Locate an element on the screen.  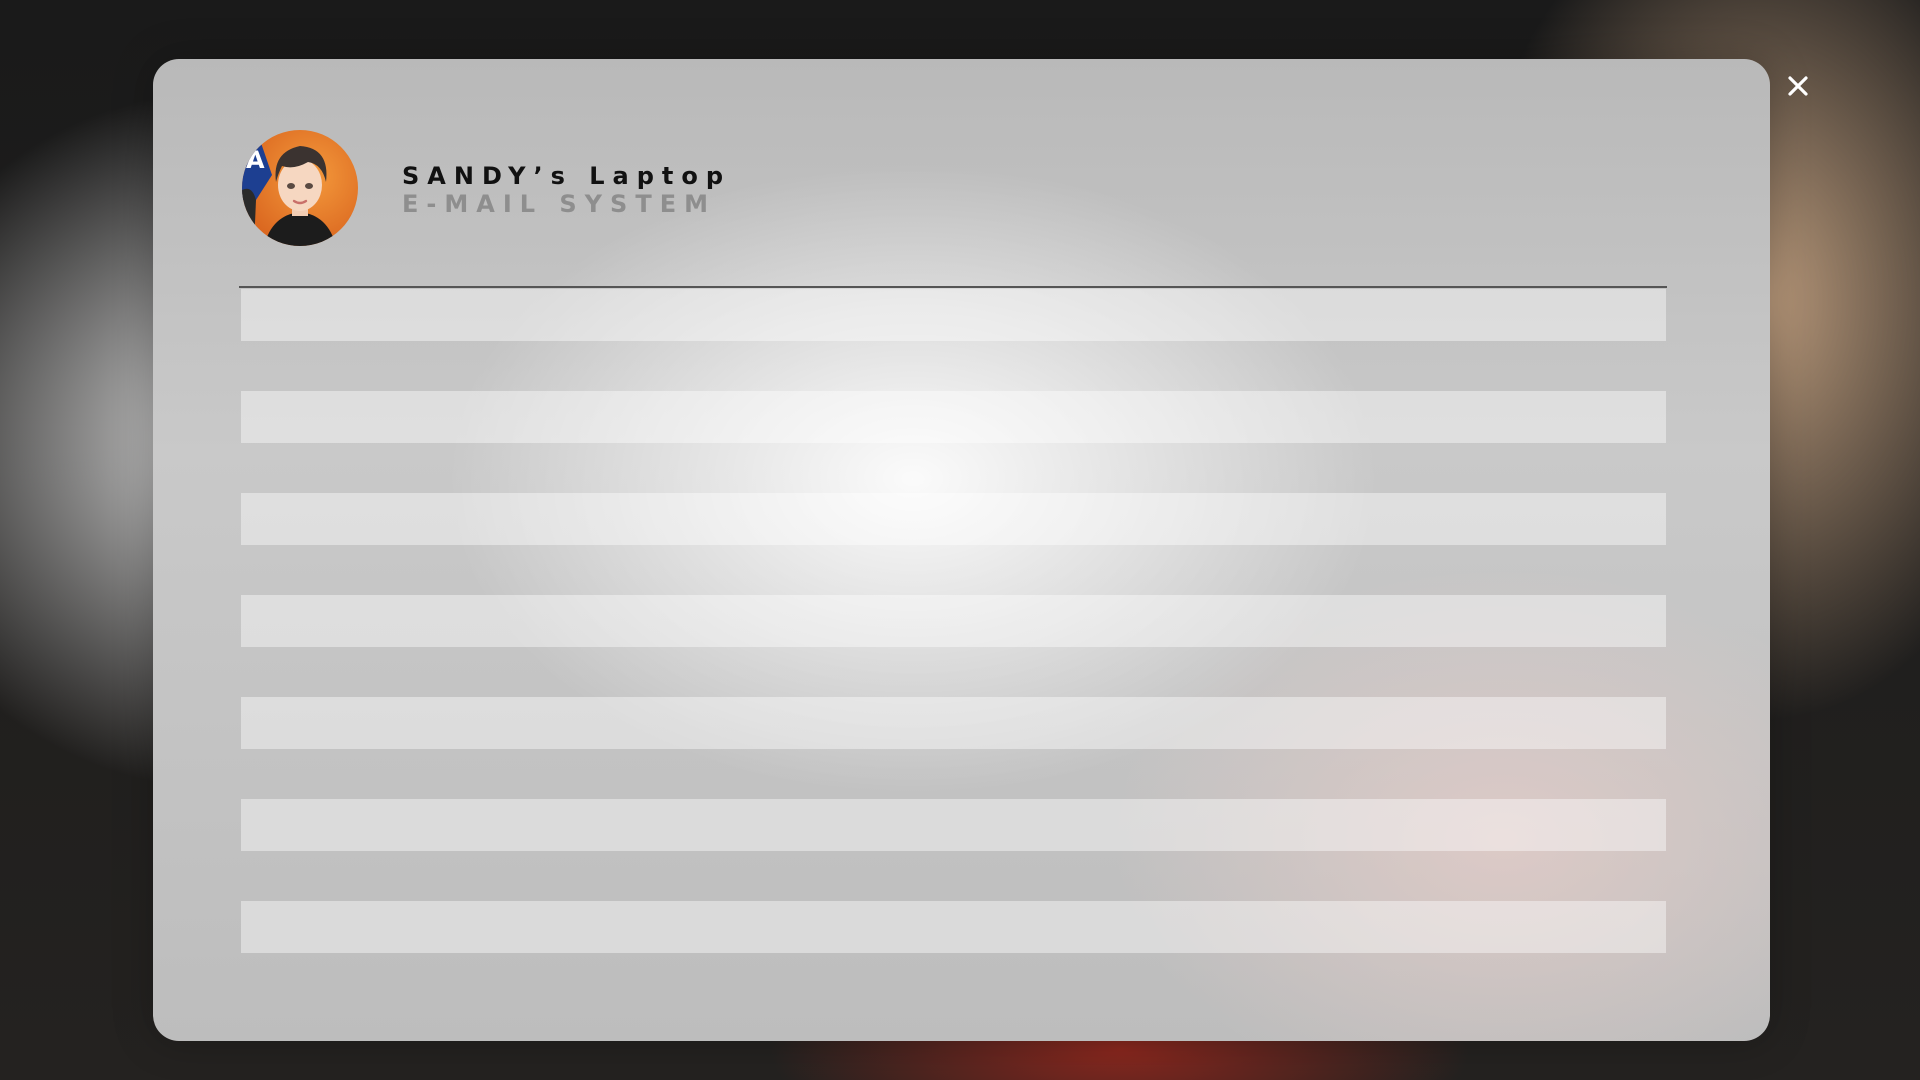
header-title-block: SANDY’s Laptop E-MAIL SYSTEM is located at coordinates (566, 190).